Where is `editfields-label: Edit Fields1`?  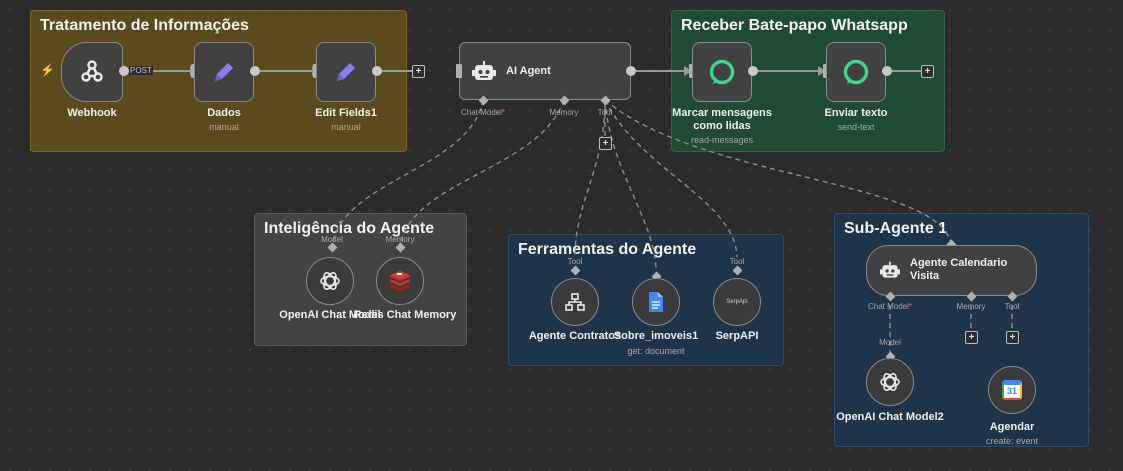
editfields-label: Edit Fields1 is located at coordinates (346, 113).